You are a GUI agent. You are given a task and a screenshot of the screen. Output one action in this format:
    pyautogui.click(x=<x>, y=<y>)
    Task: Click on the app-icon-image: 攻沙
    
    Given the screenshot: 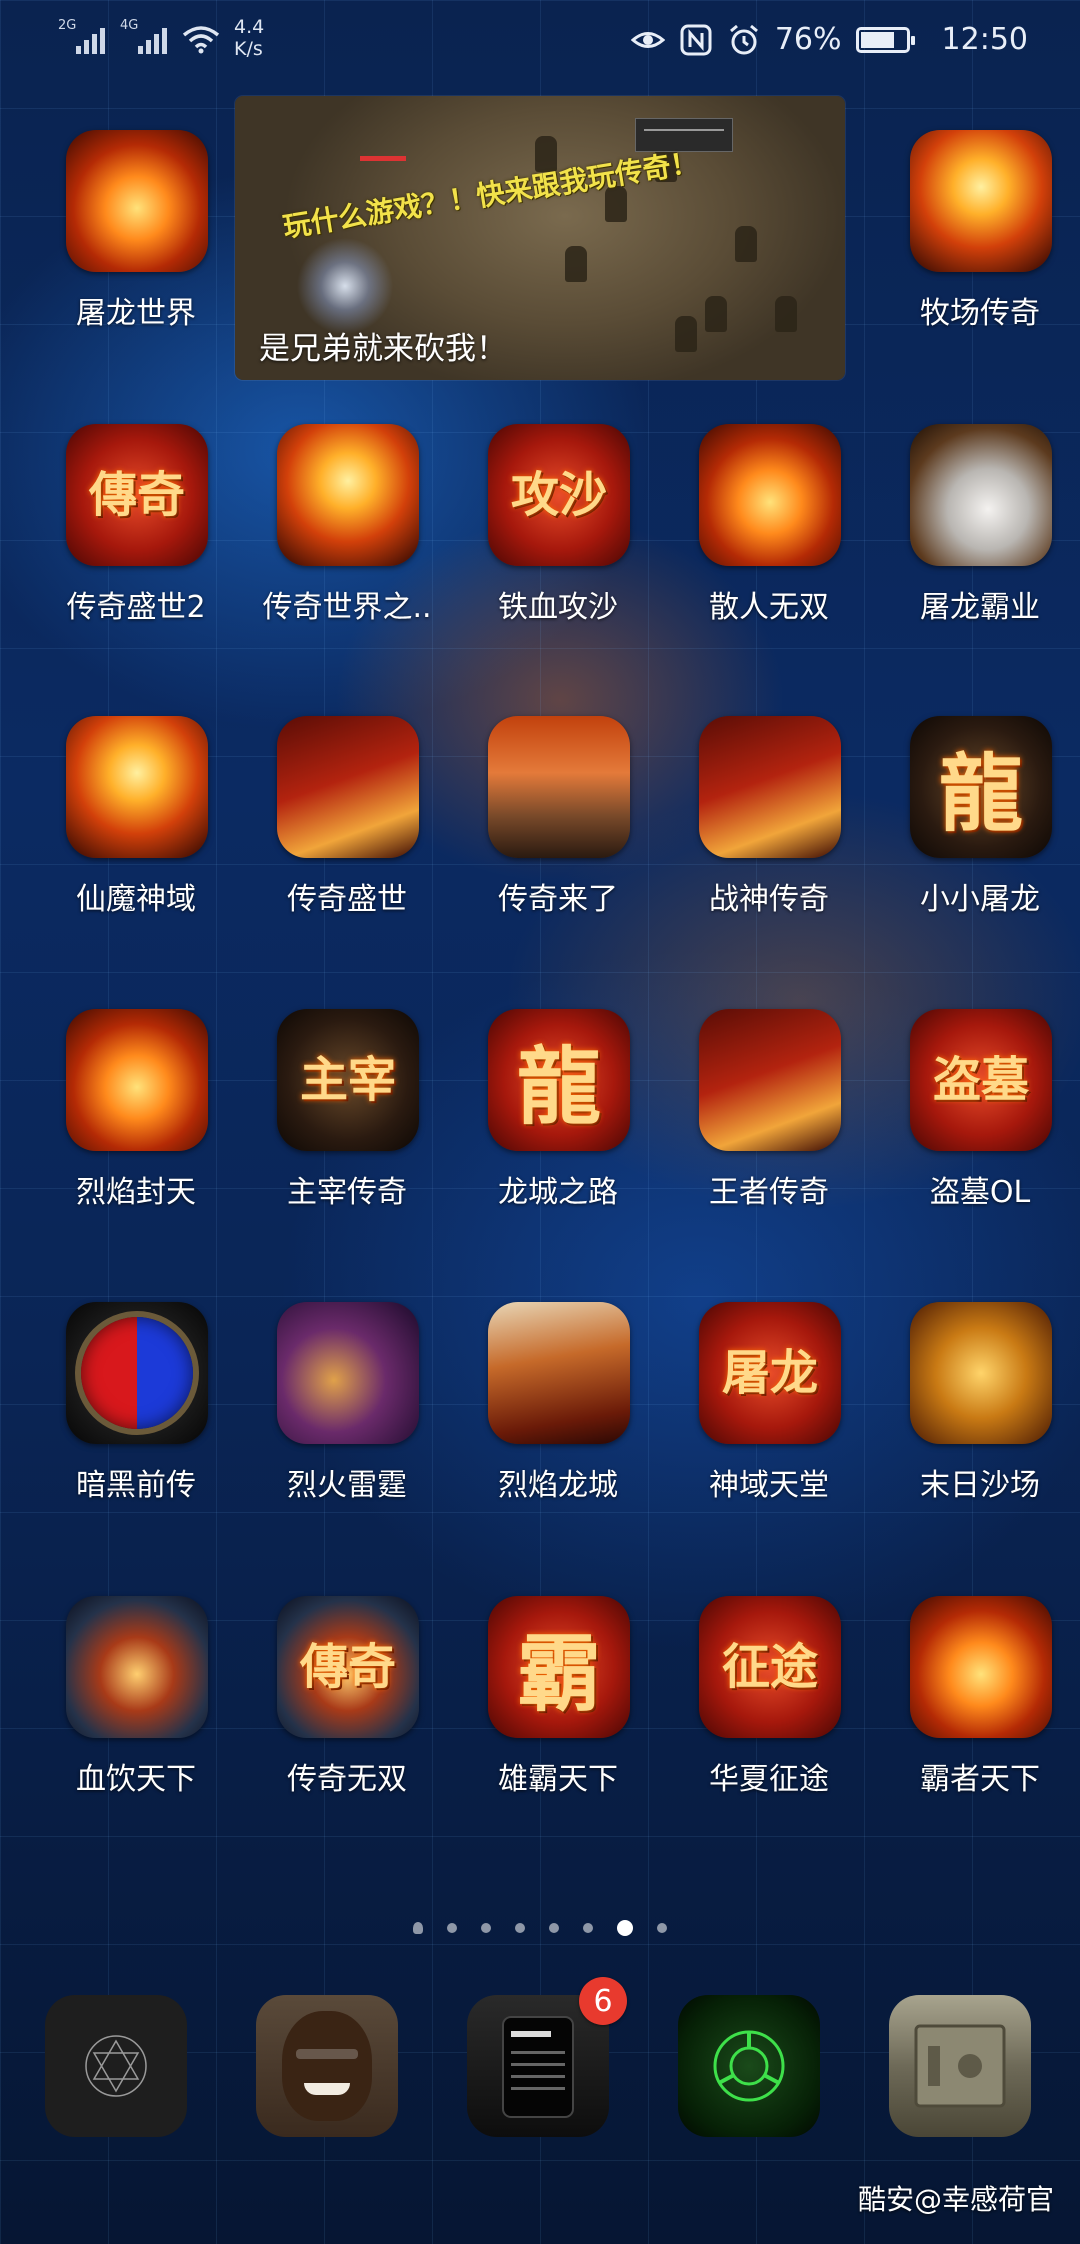 What is the action you would take?
    pyautogui.click(x=559, y=495)
    